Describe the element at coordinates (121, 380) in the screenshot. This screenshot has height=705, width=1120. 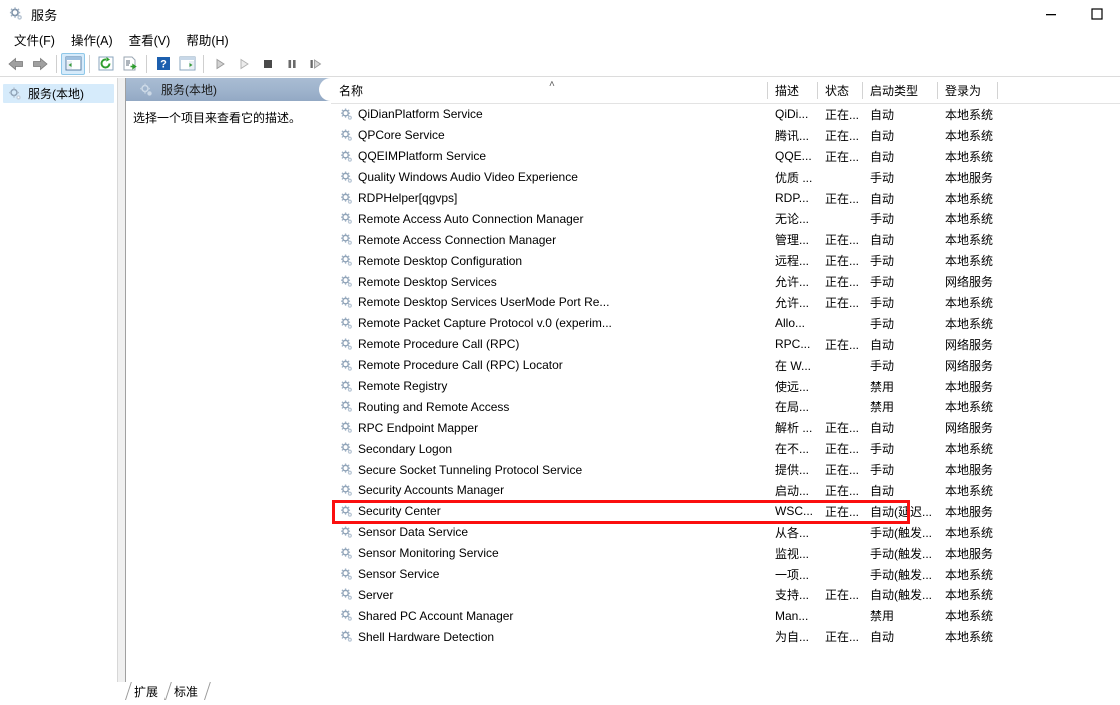
I see `pane-splitter` at that location.